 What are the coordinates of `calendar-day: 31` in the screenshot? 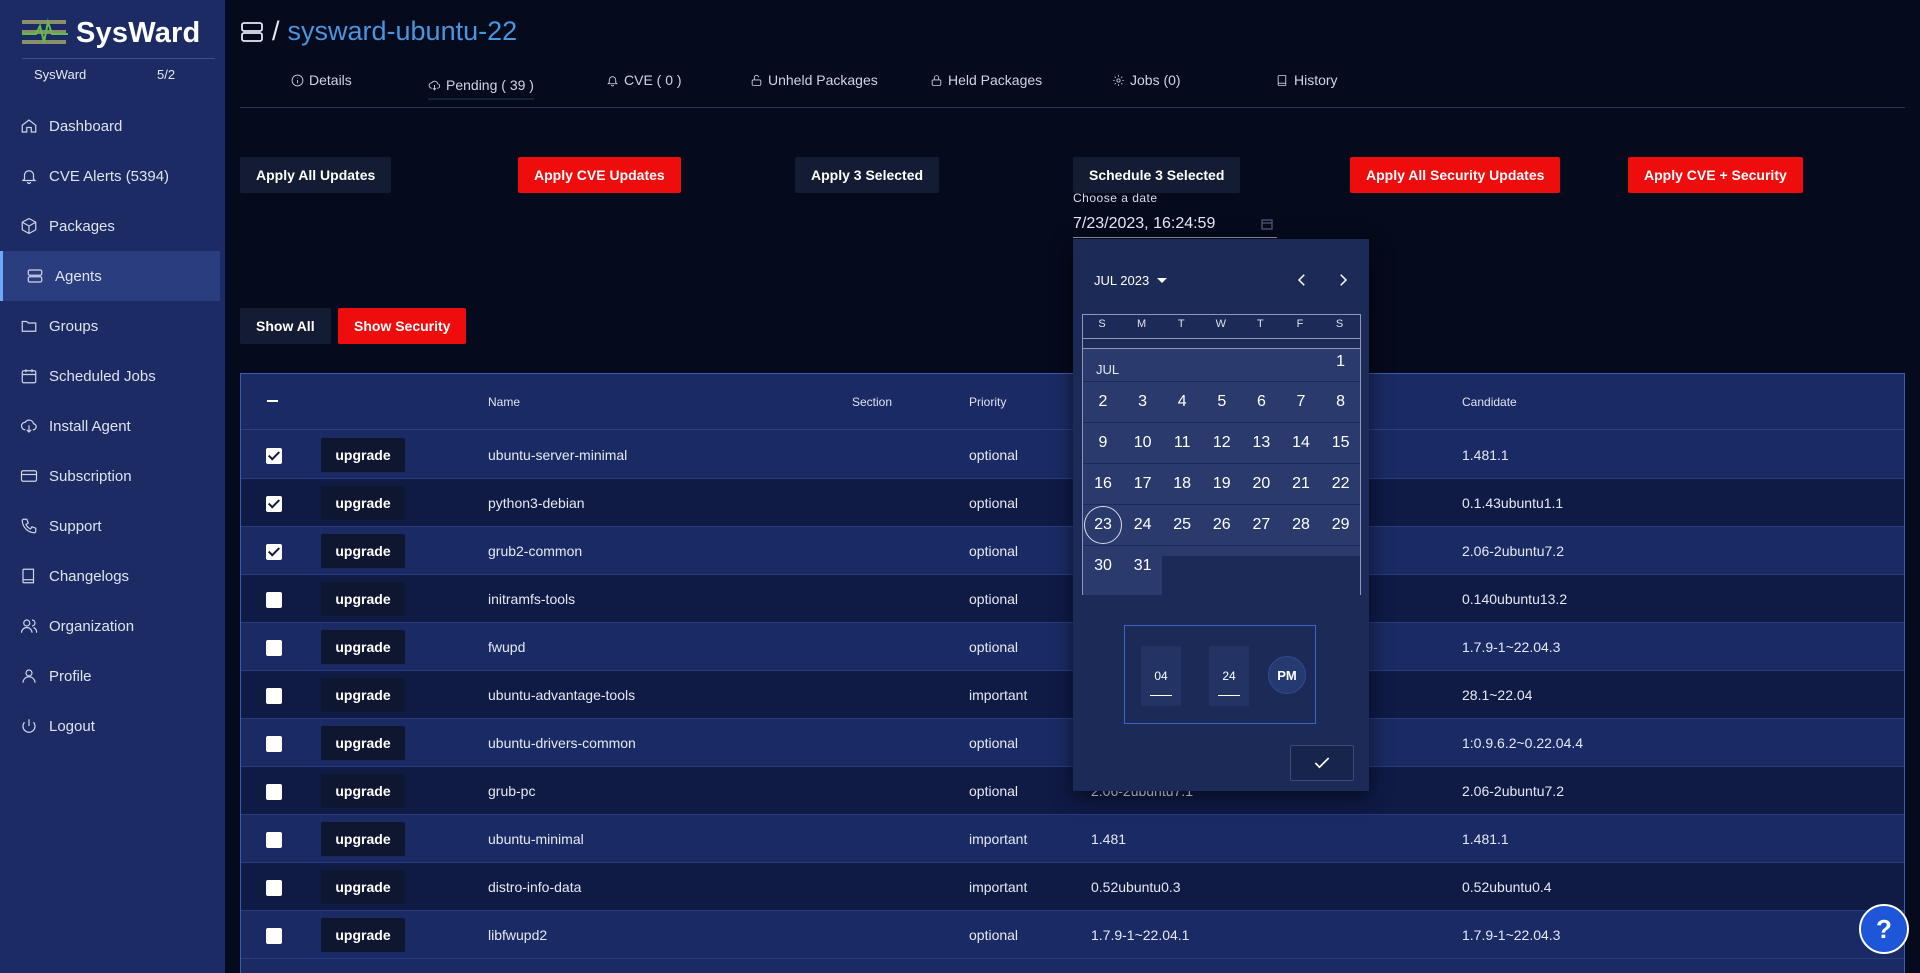 It's located at (1143, 566).